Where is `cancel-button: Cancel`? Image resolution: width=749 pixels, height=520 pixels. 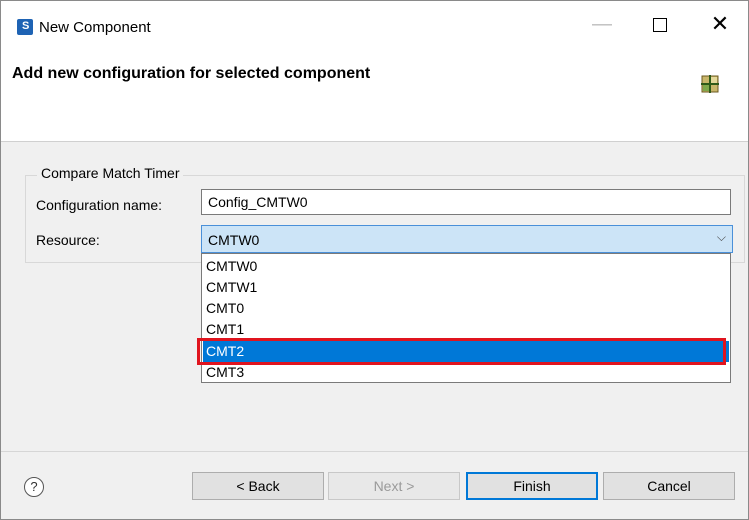
cancel-button: Cancel is located at coordinates (669, 486).